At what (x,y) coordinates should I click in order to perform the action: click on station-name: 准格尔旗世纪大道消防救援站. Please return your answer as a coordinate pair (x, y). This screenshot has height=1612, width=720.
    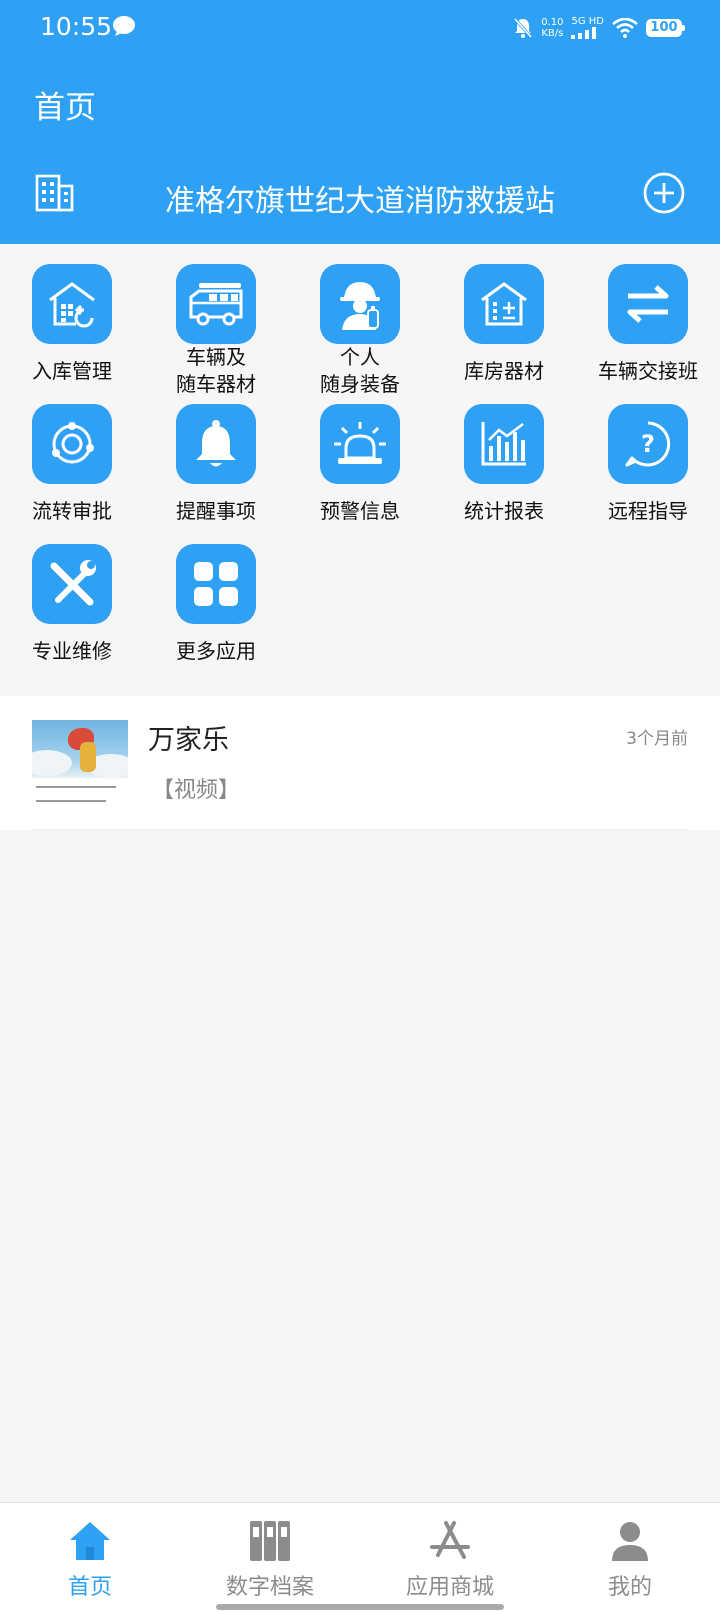
    Looking at the image, I should click on (360, 198).